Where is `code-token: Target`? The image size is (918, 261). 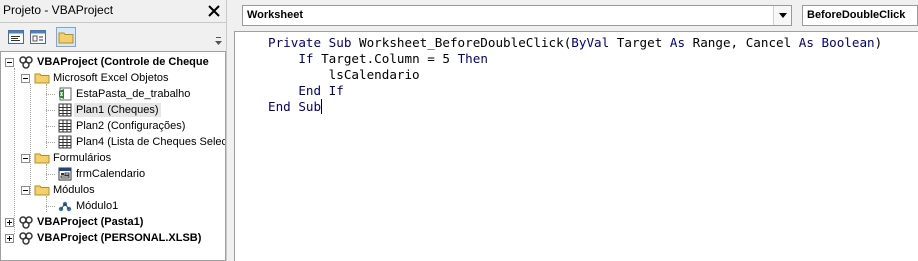 code-token: Target is located at coordinates (639, 42).